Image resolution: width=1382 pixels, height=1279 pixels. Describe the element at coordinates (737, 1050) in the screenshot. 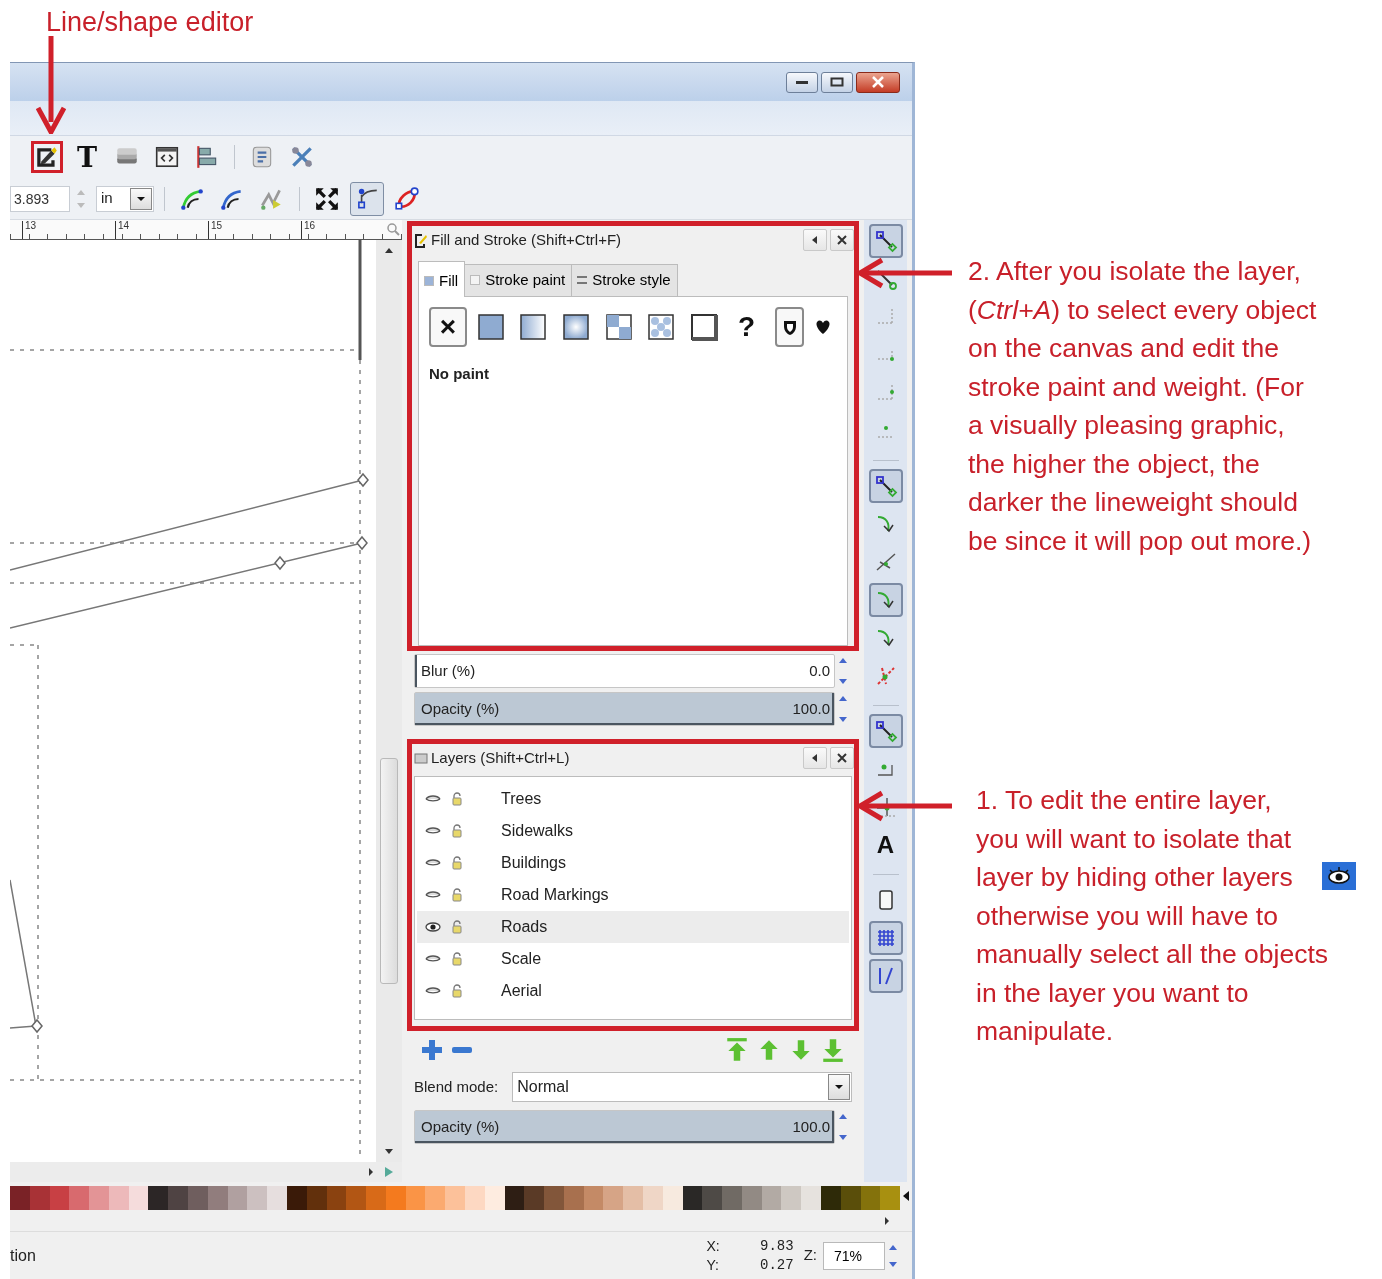

I see `raise-to-top-icon` at that location.